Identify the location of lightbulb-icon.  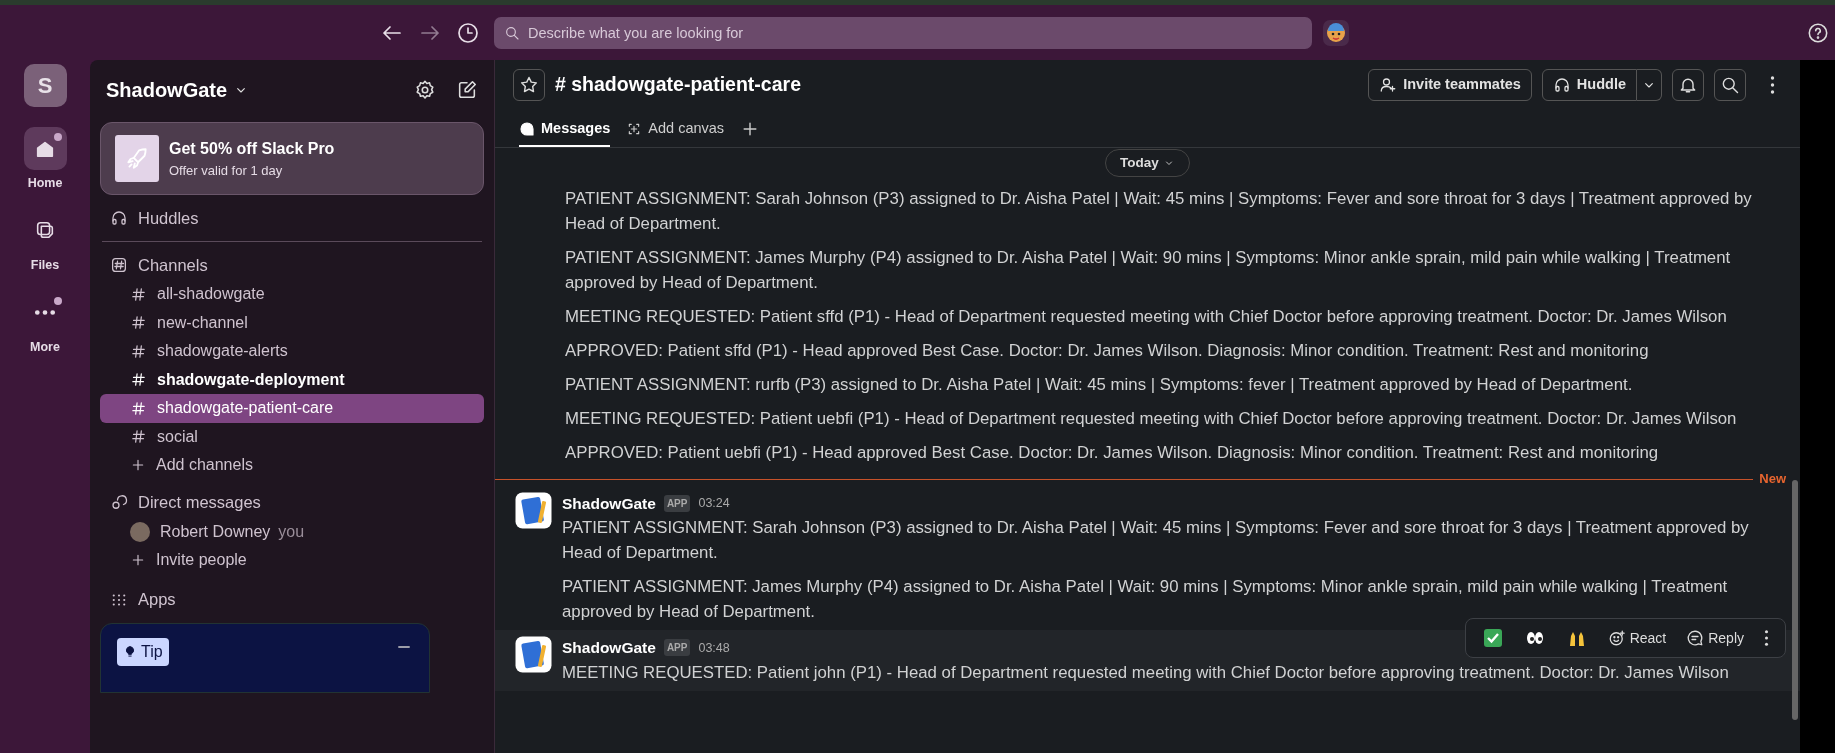
(130, 651).